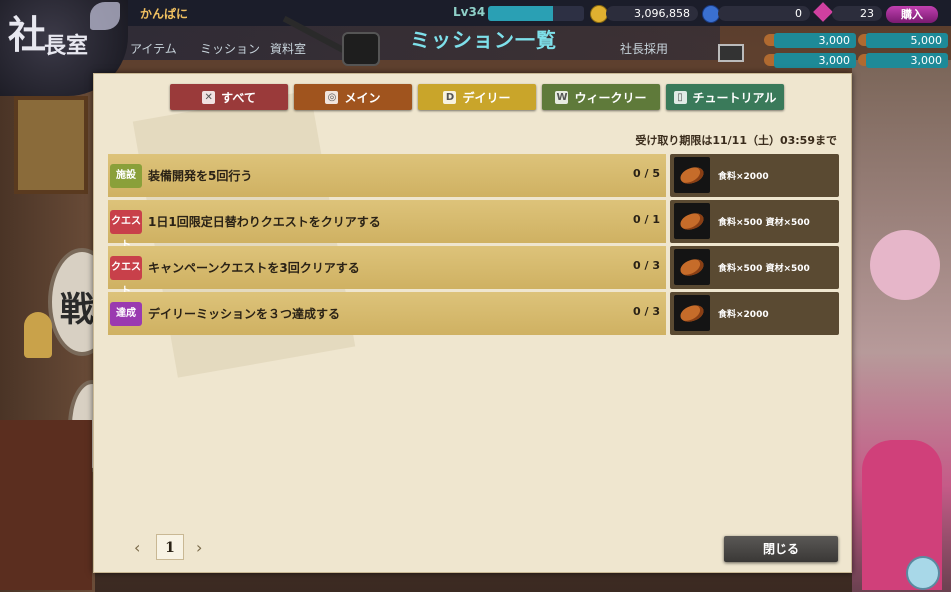 Image resolution: width=951 pixels, height=592 pixels. I want to click on mission-row: クエスト キャンペーンクエストを3回クリアする 0 / 3, so click(387, 271).